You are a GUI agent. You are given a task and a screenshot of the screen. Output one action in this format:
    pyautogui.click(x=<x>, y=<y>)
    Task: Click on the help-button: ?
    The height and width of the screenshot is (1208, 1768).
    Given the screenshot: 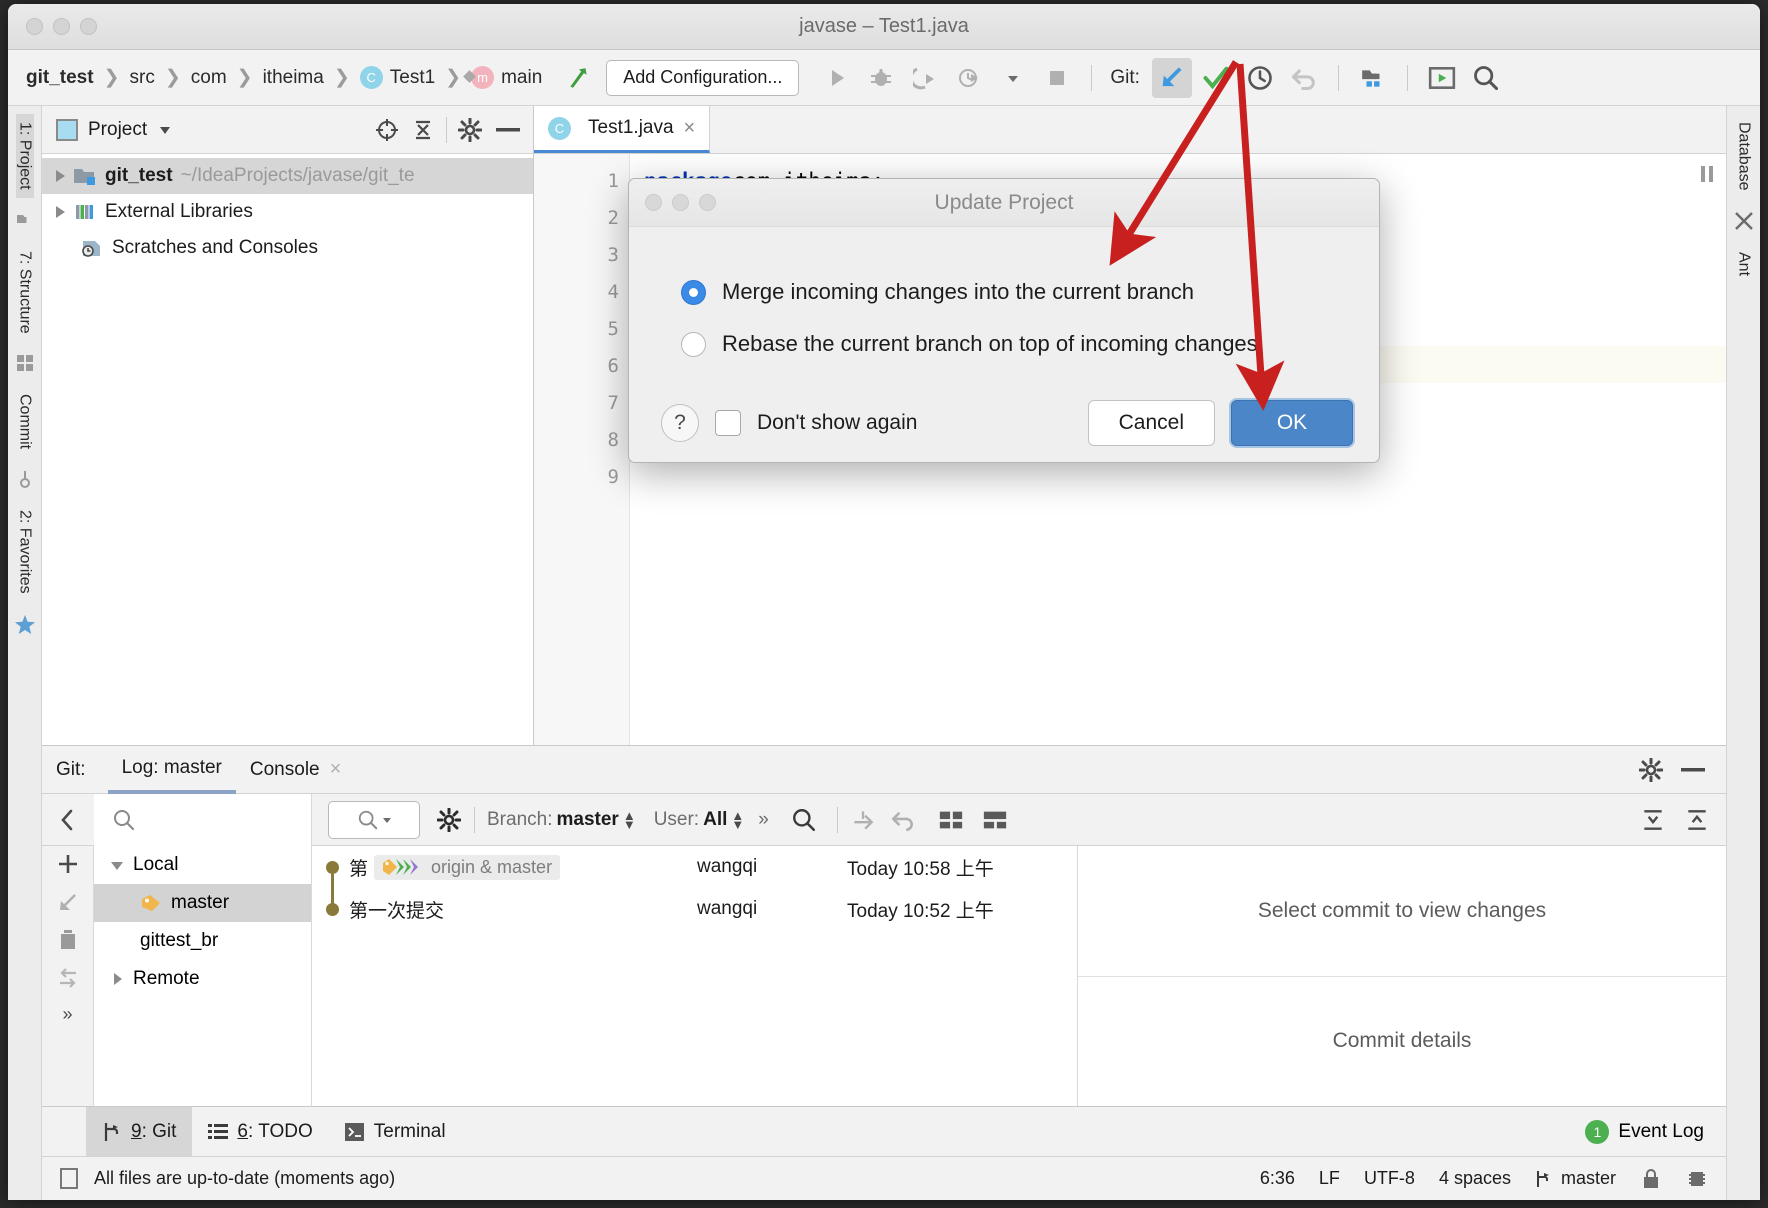 What is the action you would take?
    pyautogui.click(x=680, y=423)
    